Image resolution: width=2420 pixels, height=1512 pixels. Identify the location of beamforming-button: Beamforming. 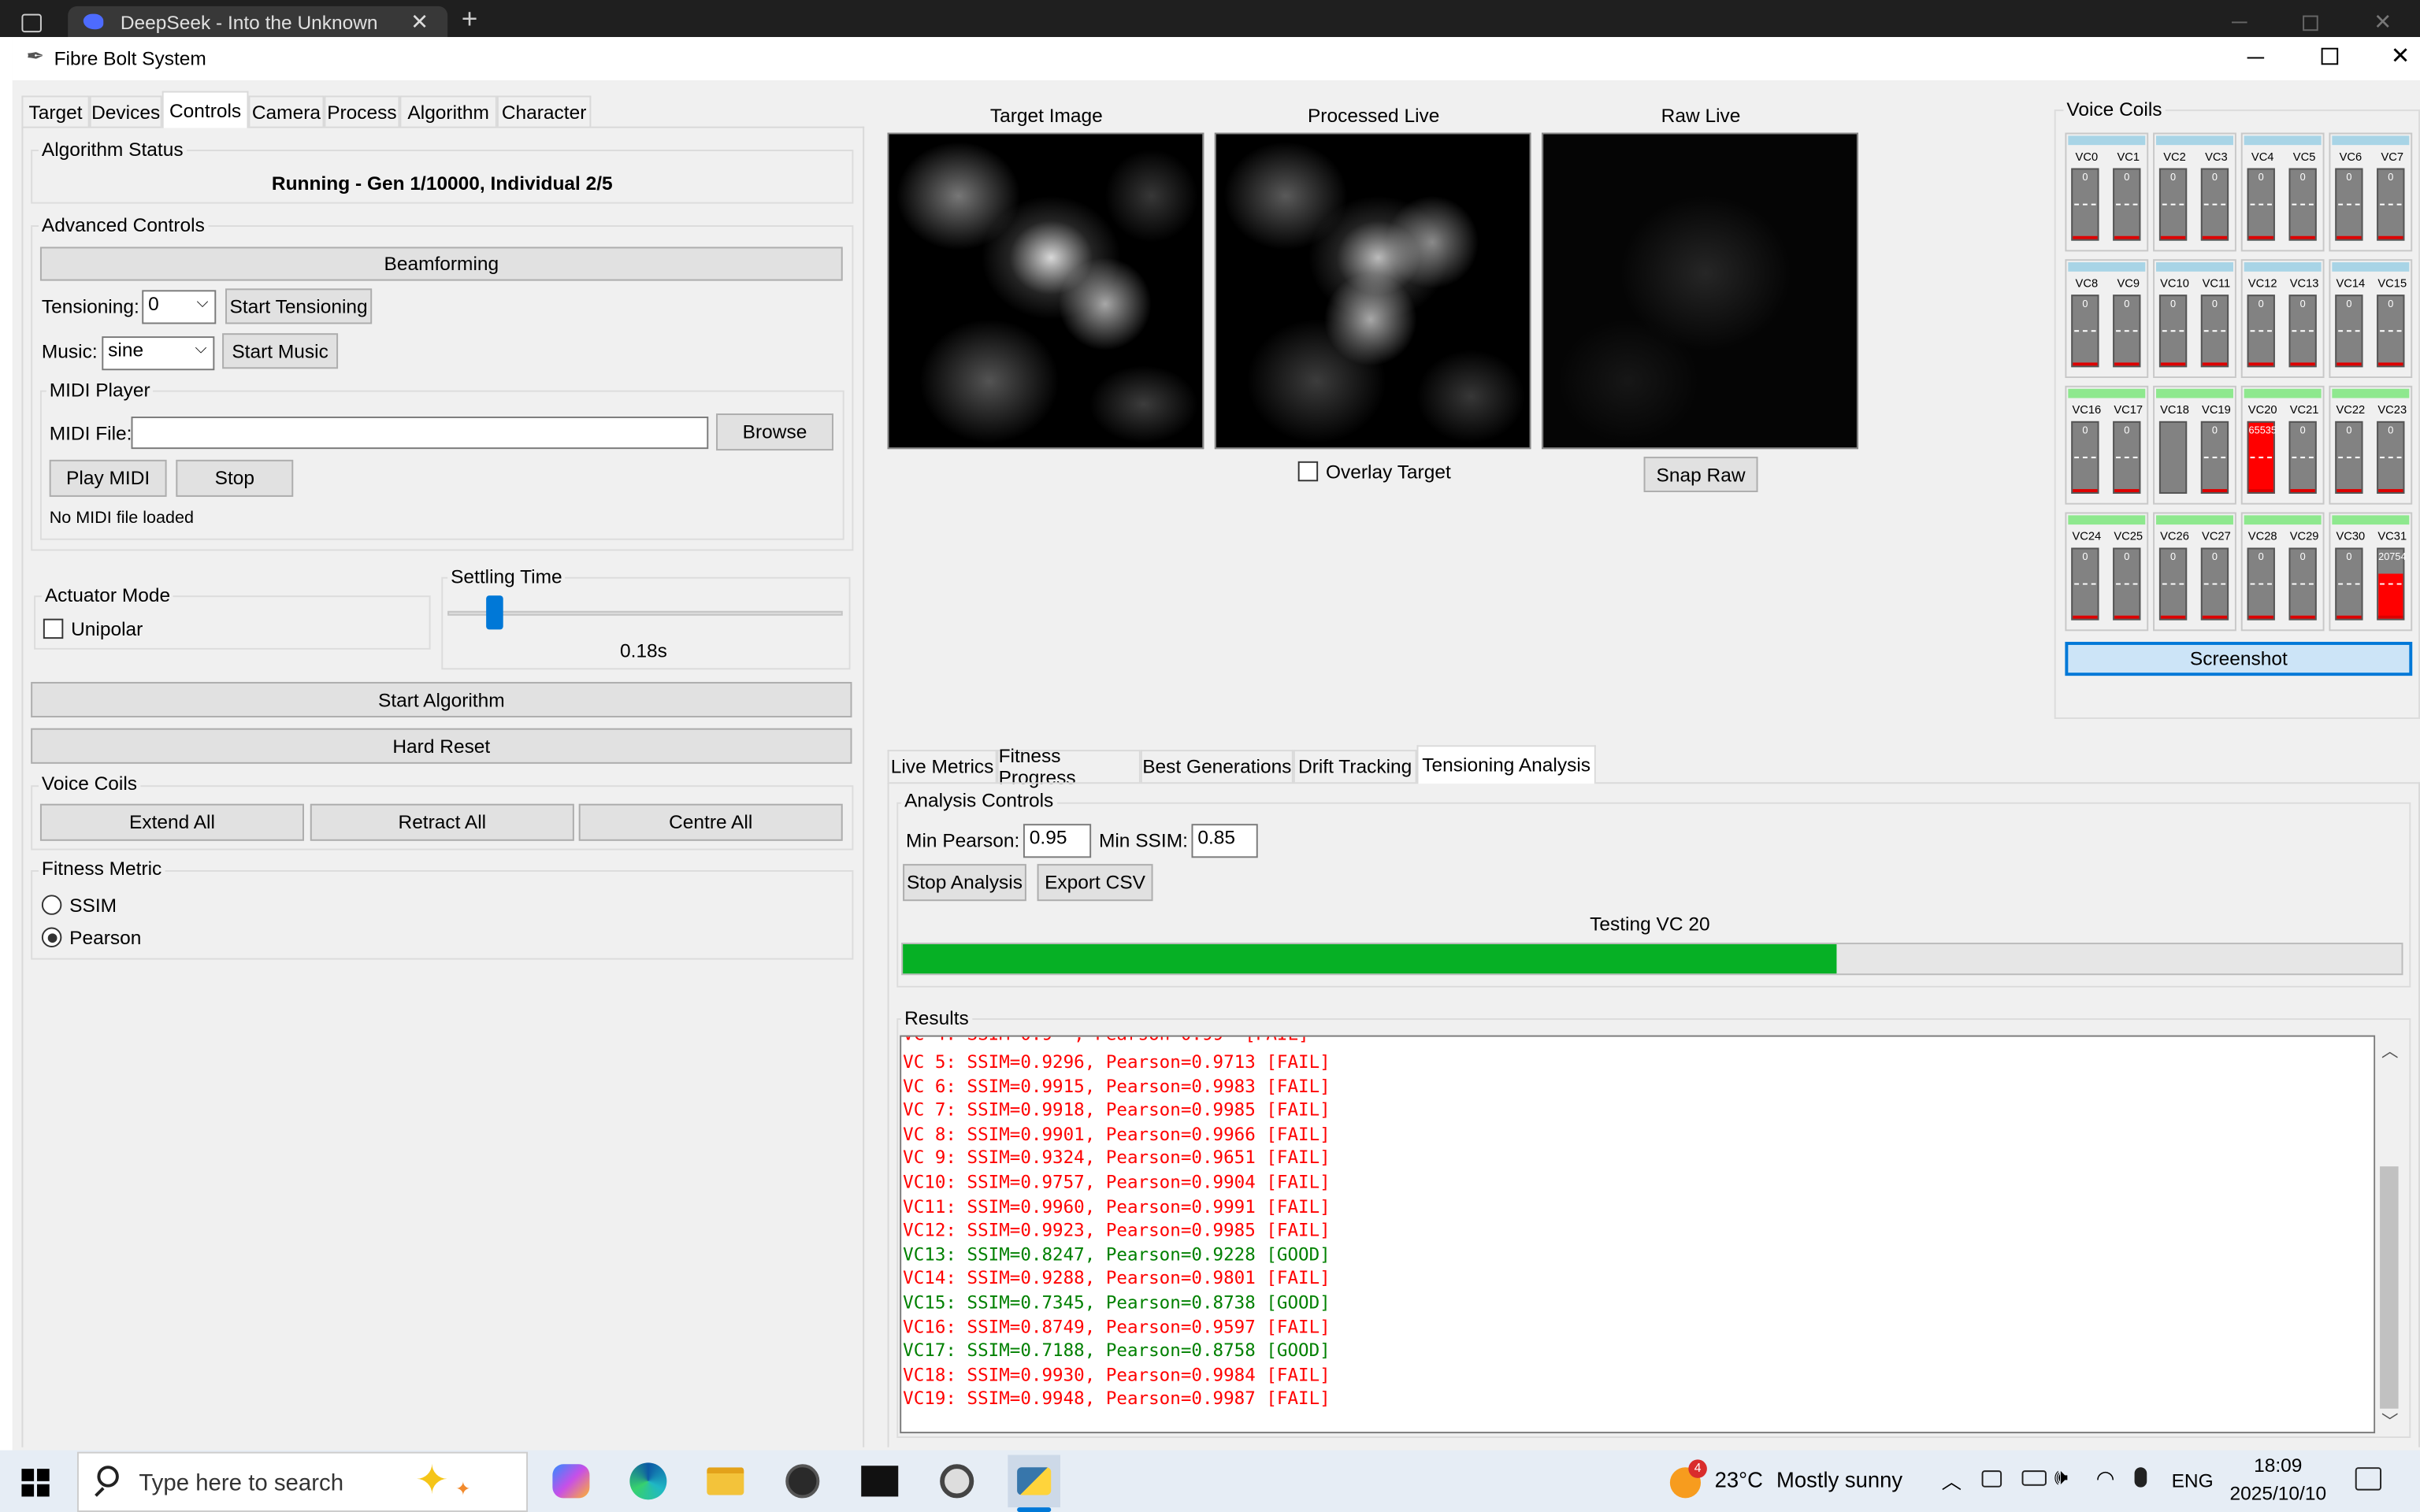
(441, 263).